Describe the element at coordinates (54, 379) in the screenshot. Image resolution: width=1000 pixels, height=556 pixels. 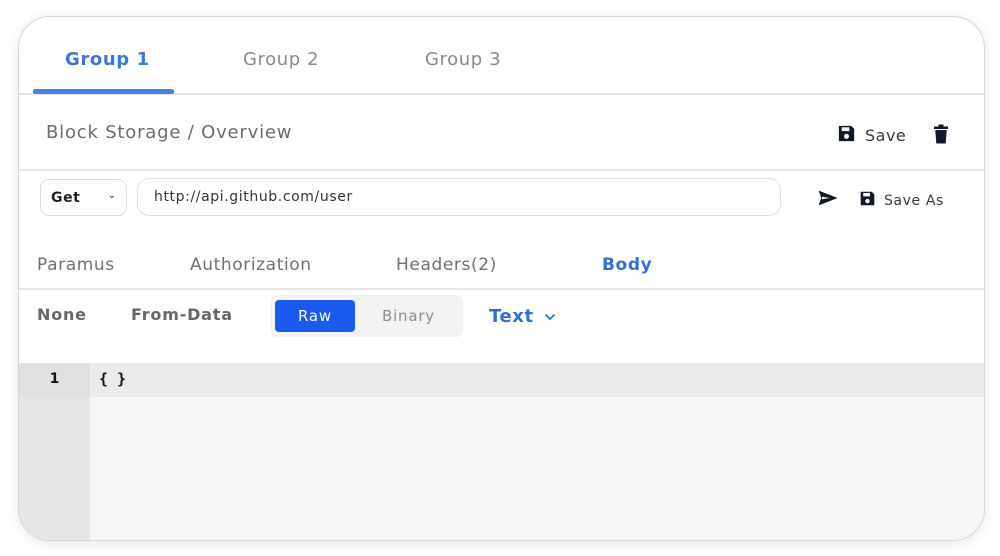
I see `line-number: 1` at that location.